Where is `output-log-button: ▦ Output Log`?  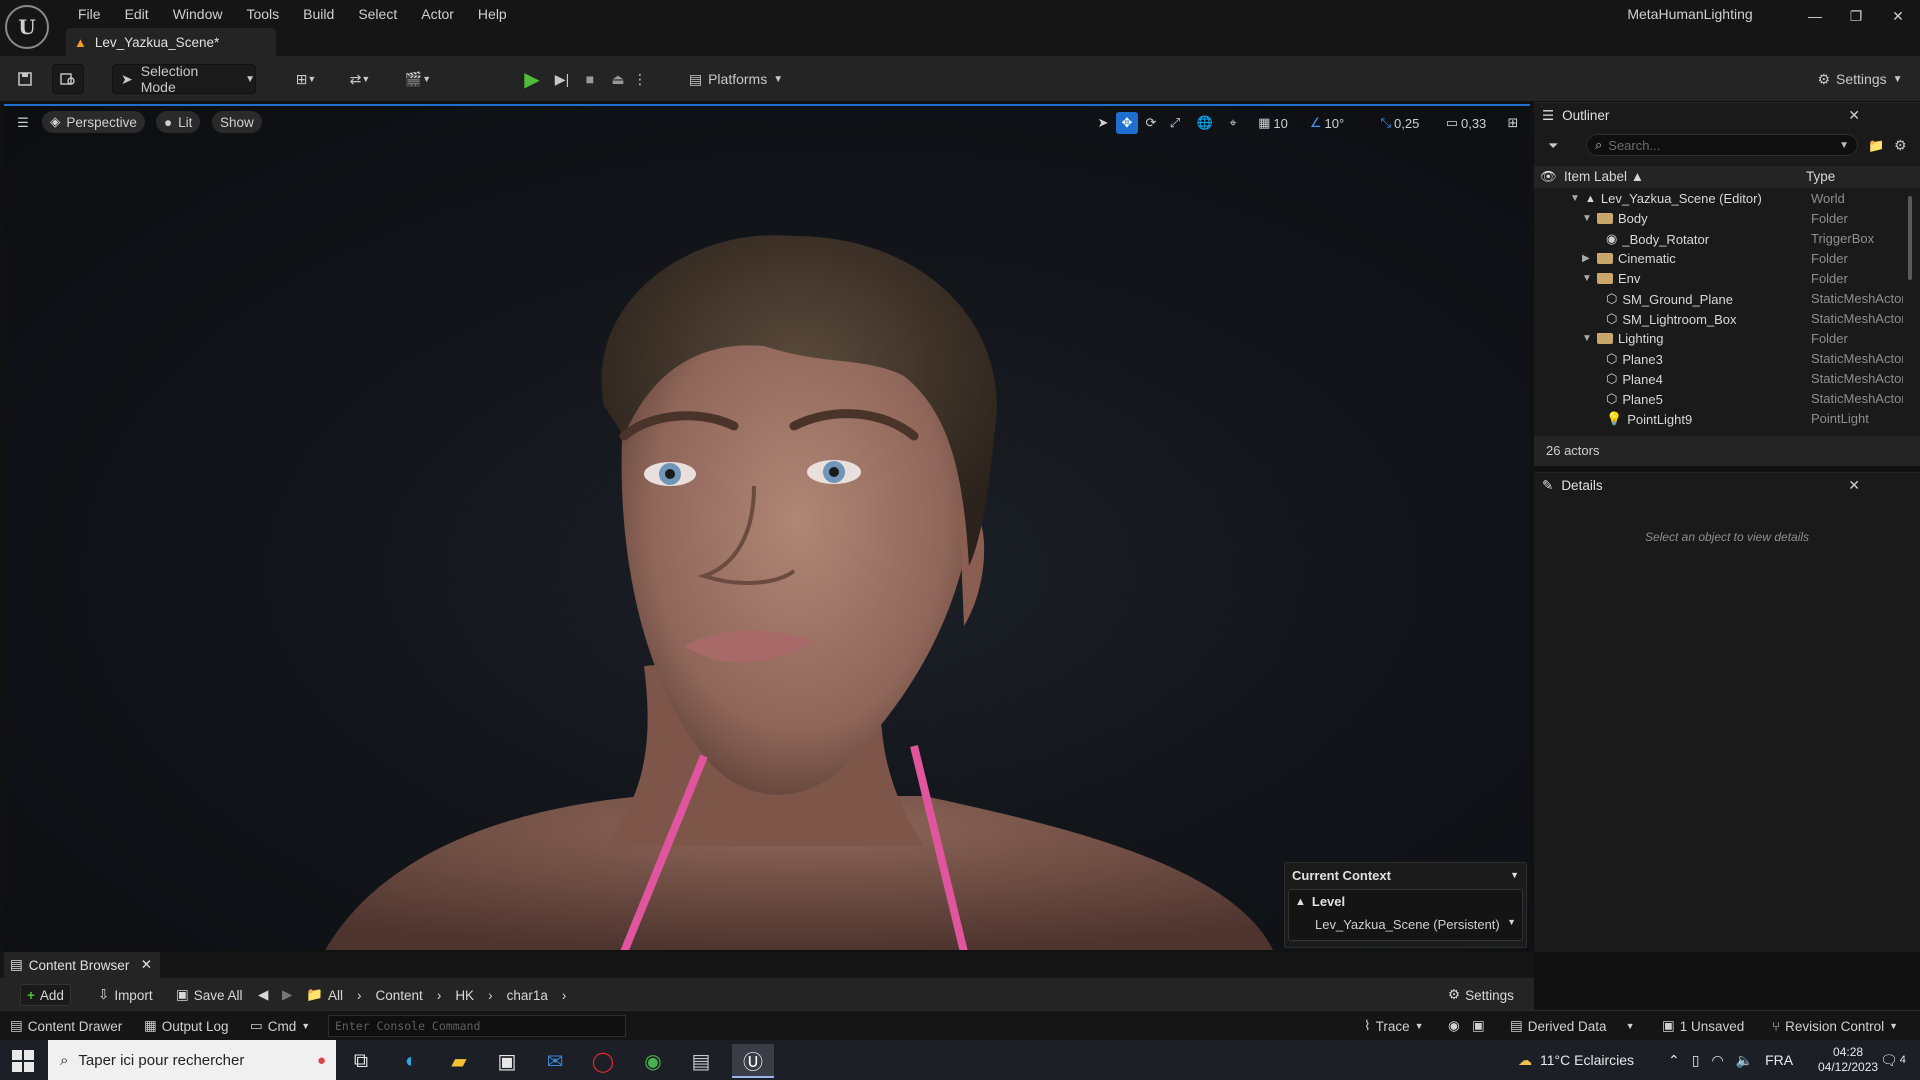 output-log-button: ▦ Output Log is located at coordinates (186, 1026).